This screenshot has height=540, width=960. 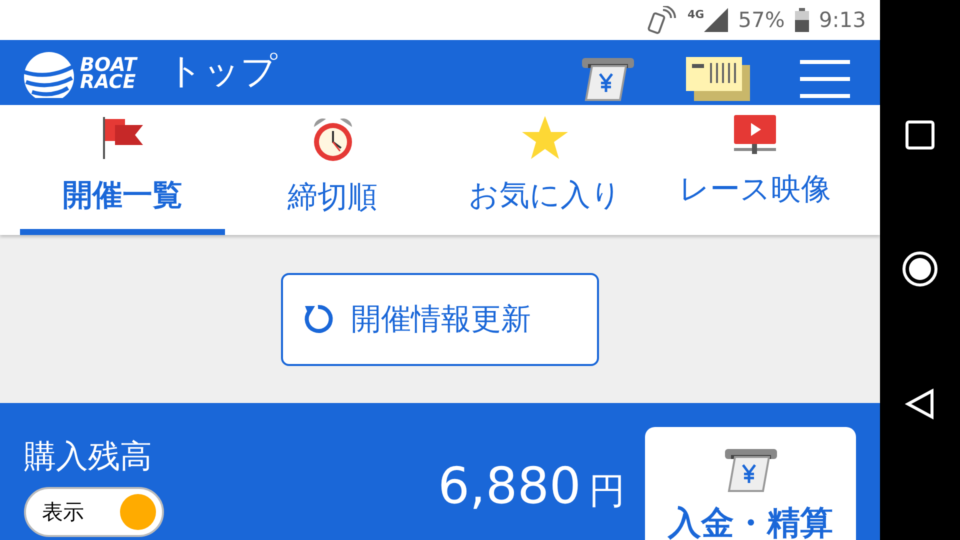 What do you see at coordinates (222, 72) in the screenshot?
I see `page-title: トップ` at bounding box center [222, 72].